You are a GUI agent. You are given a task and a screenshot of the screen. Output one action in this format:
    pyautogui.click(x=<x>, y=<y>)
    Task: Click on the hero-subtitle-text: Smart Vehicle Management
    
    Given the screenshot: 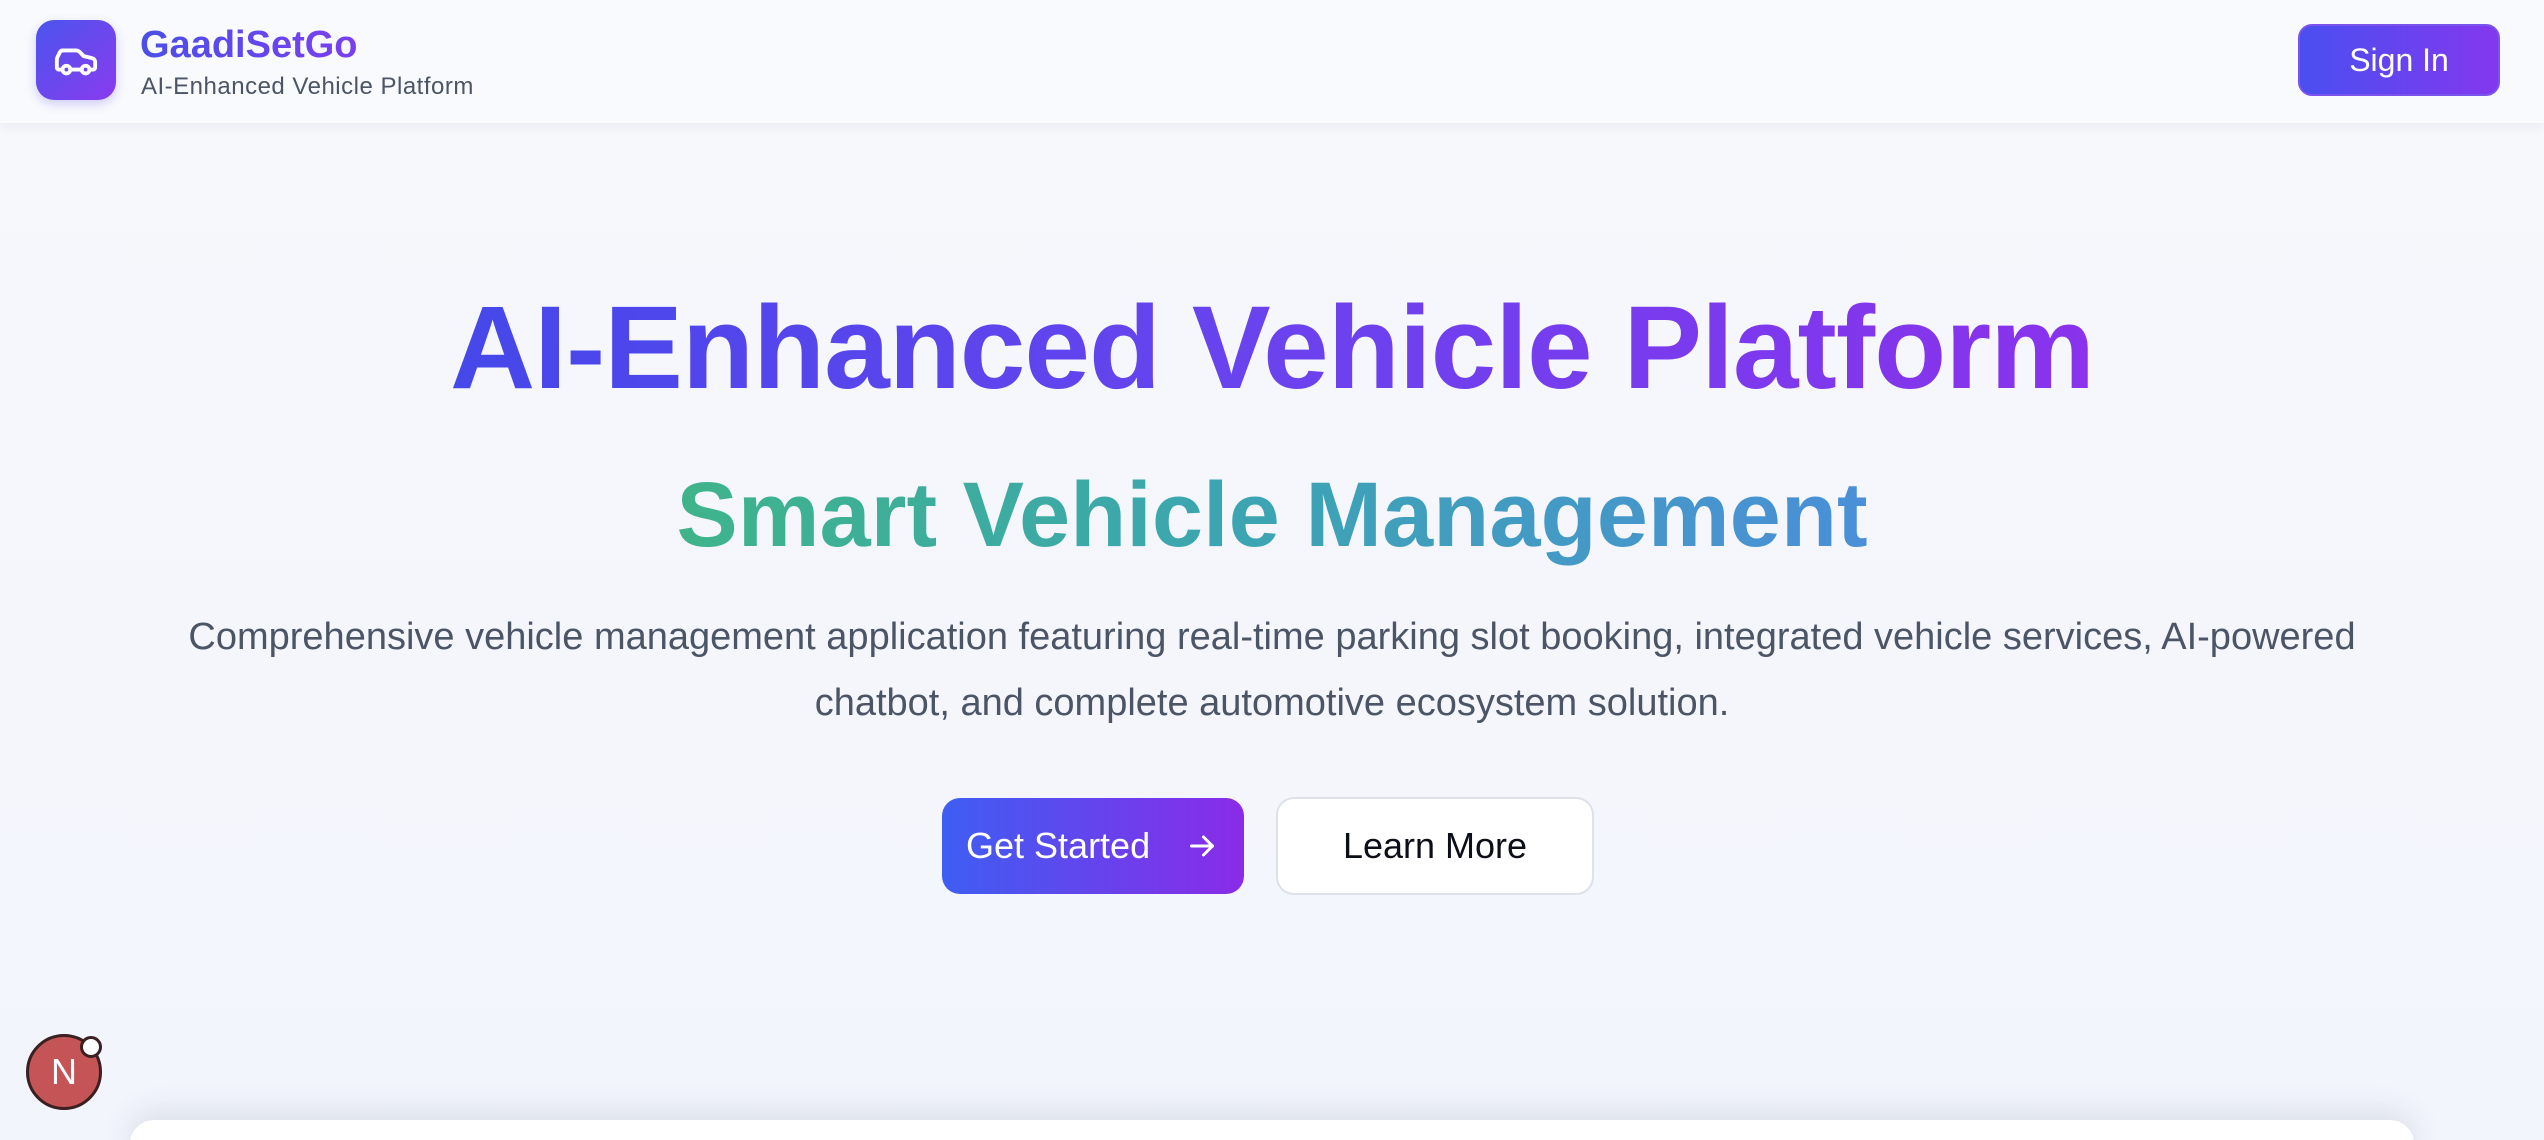 What is the action you would take?
    pyautogui.click(x=1272, y=515)
    